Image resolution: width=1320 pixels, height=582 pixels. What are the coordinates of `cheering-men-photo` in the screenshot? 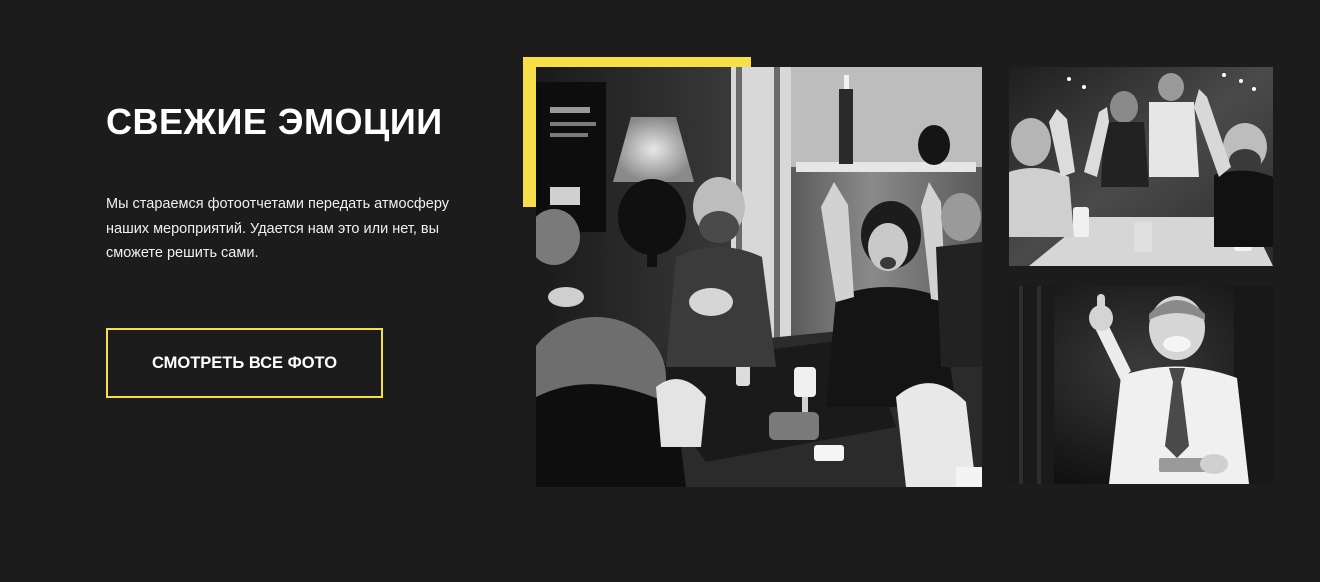 It's located at (1141, 166).